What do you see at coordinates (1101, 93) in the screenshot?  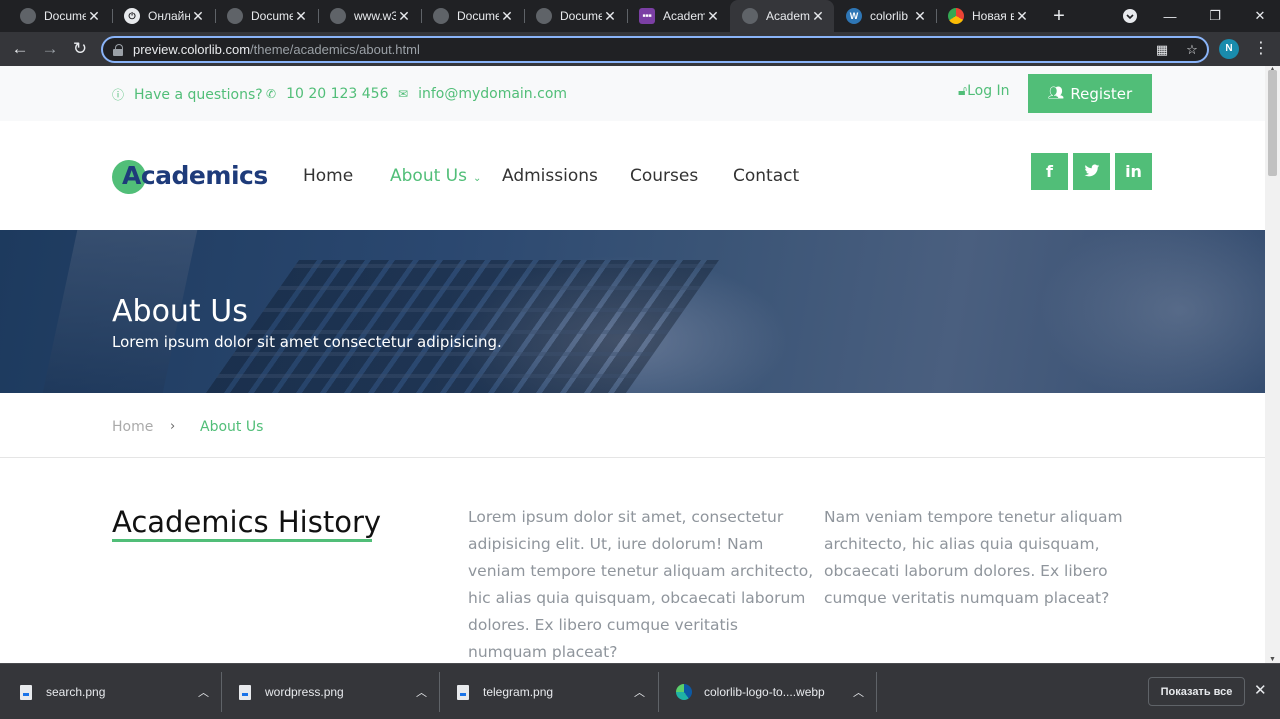 I see `register-label: Register` at bounding box center [1101, 93].